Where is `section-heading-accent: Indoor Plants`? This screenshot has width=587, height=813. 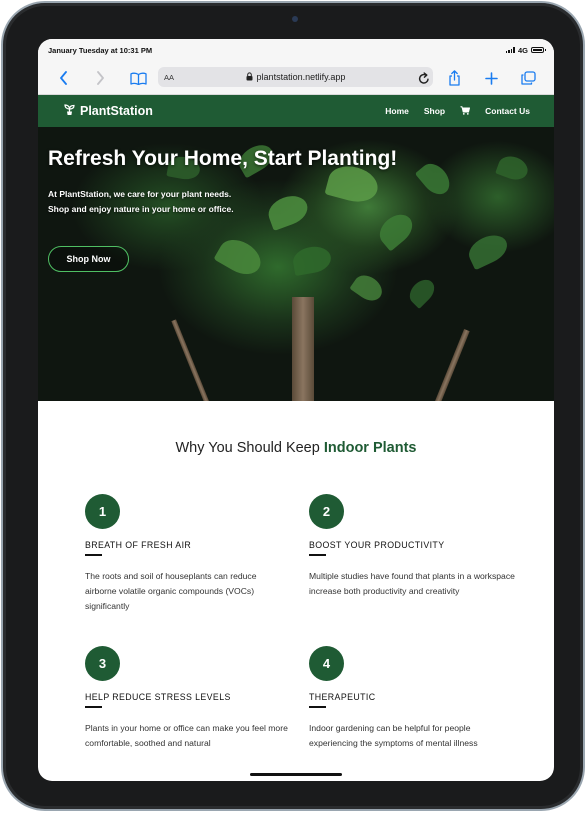 section-heading-accent: Indoor Plants is located at coordinates (370, 448).